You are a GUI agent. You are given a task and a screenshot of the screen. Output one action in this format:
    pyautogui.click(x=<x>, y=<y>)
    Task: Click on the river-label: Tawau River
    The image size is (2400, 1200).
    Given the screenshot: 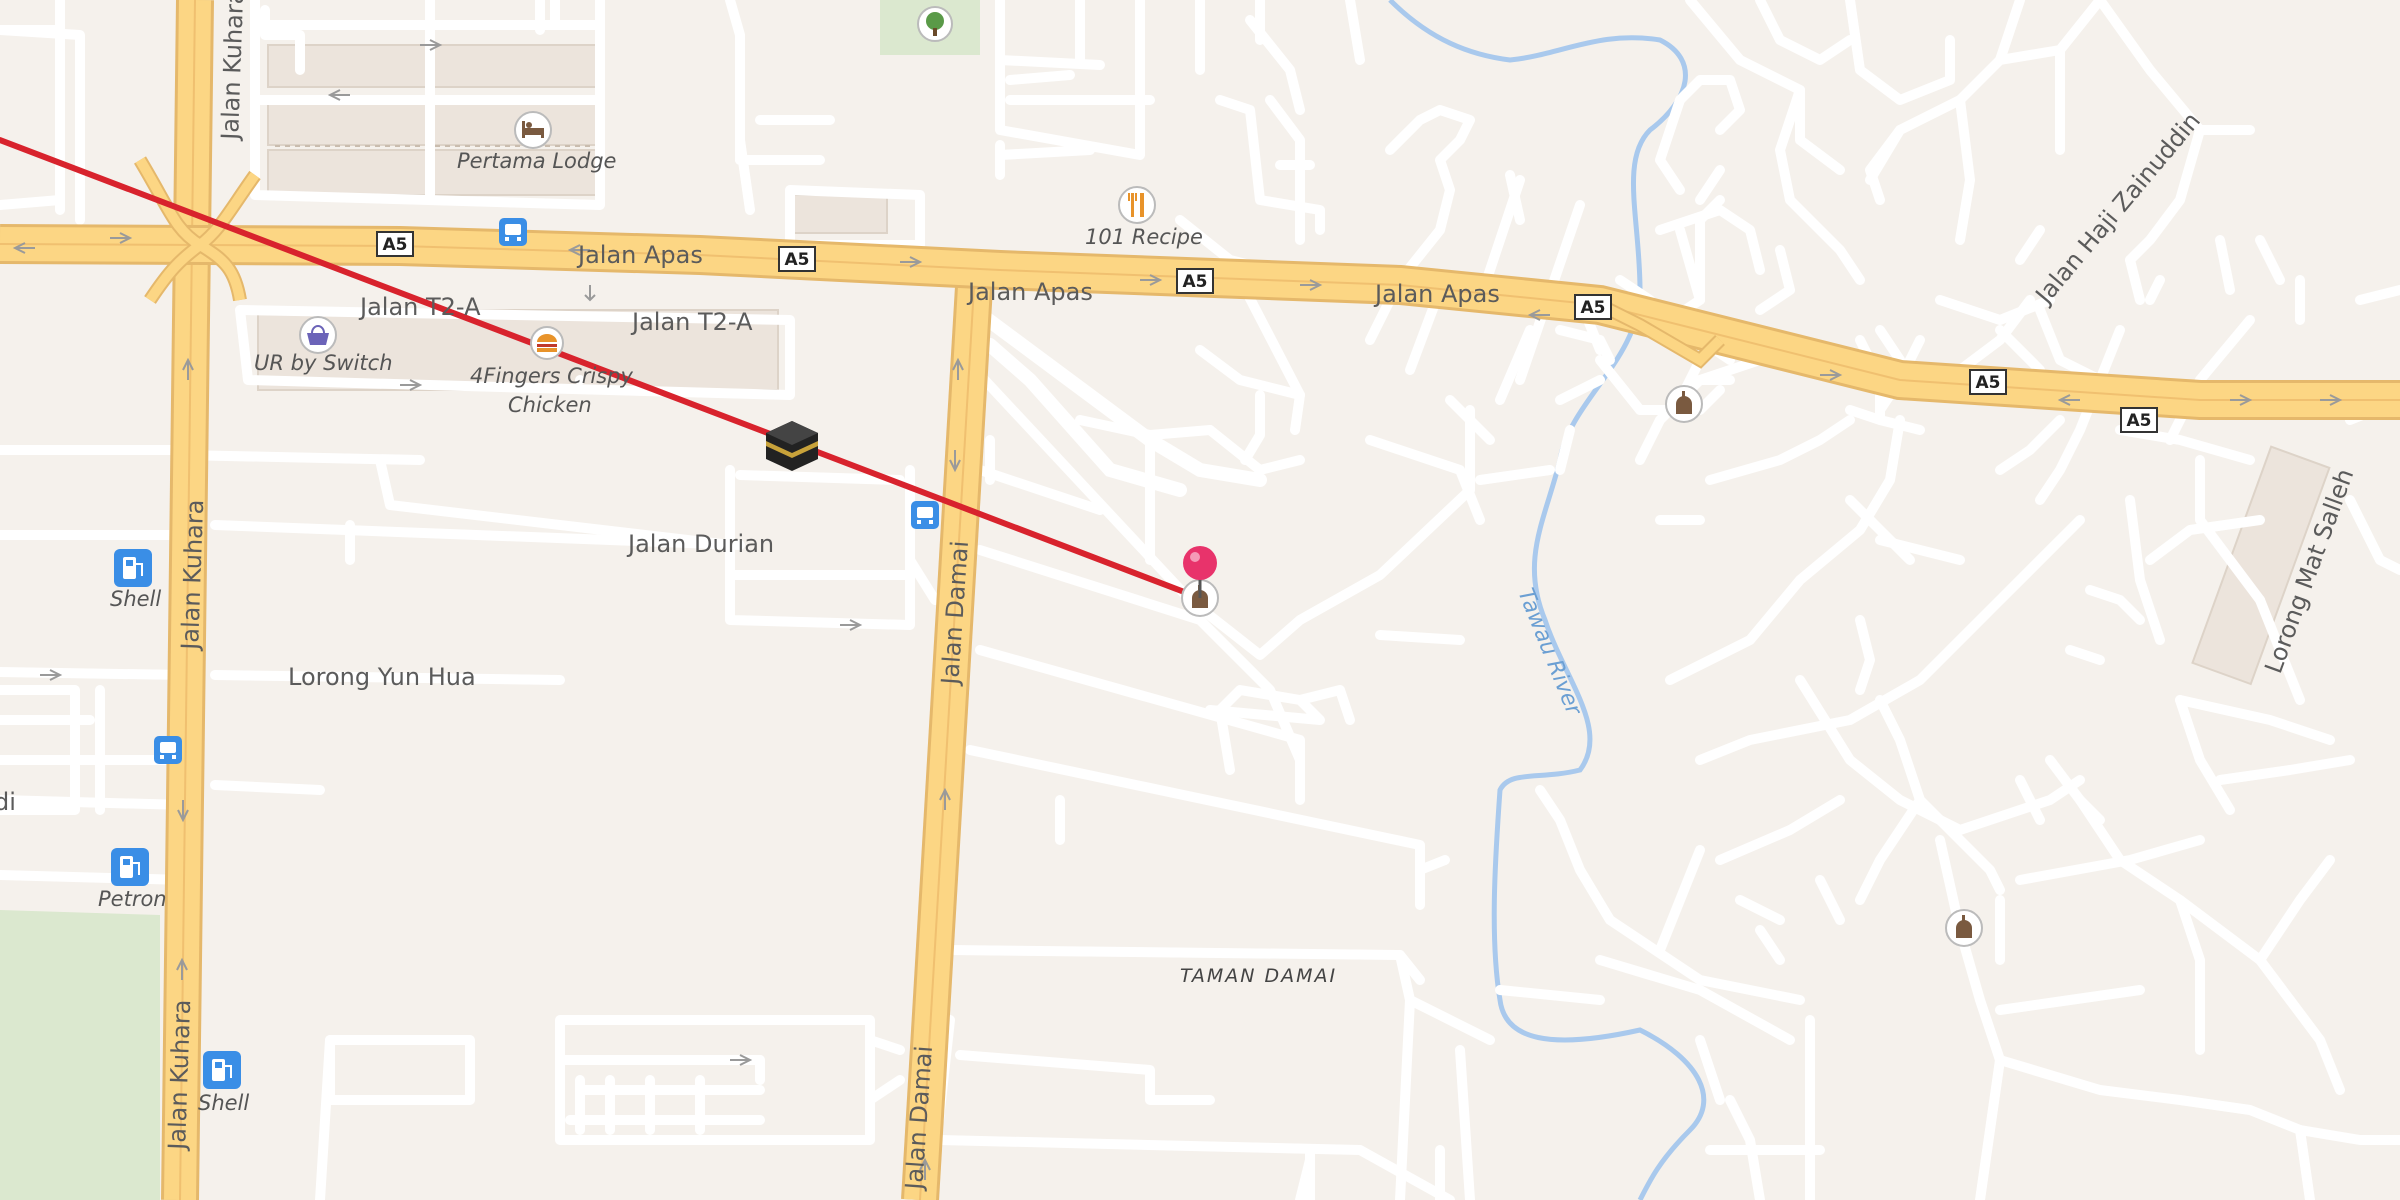 What is the action you would take?
    pyautogui.click(x=1549, y=652)
    